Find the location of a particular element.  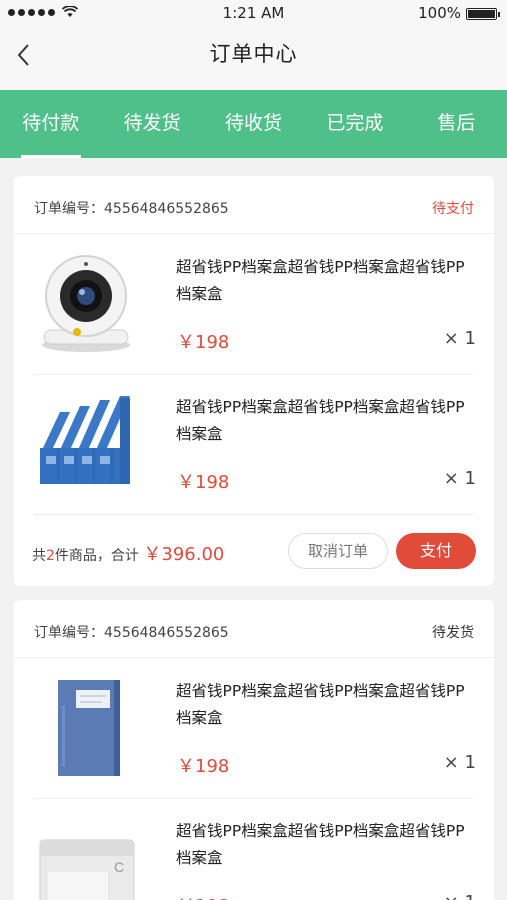

printer-image: C is located at coordinates (86, 858).